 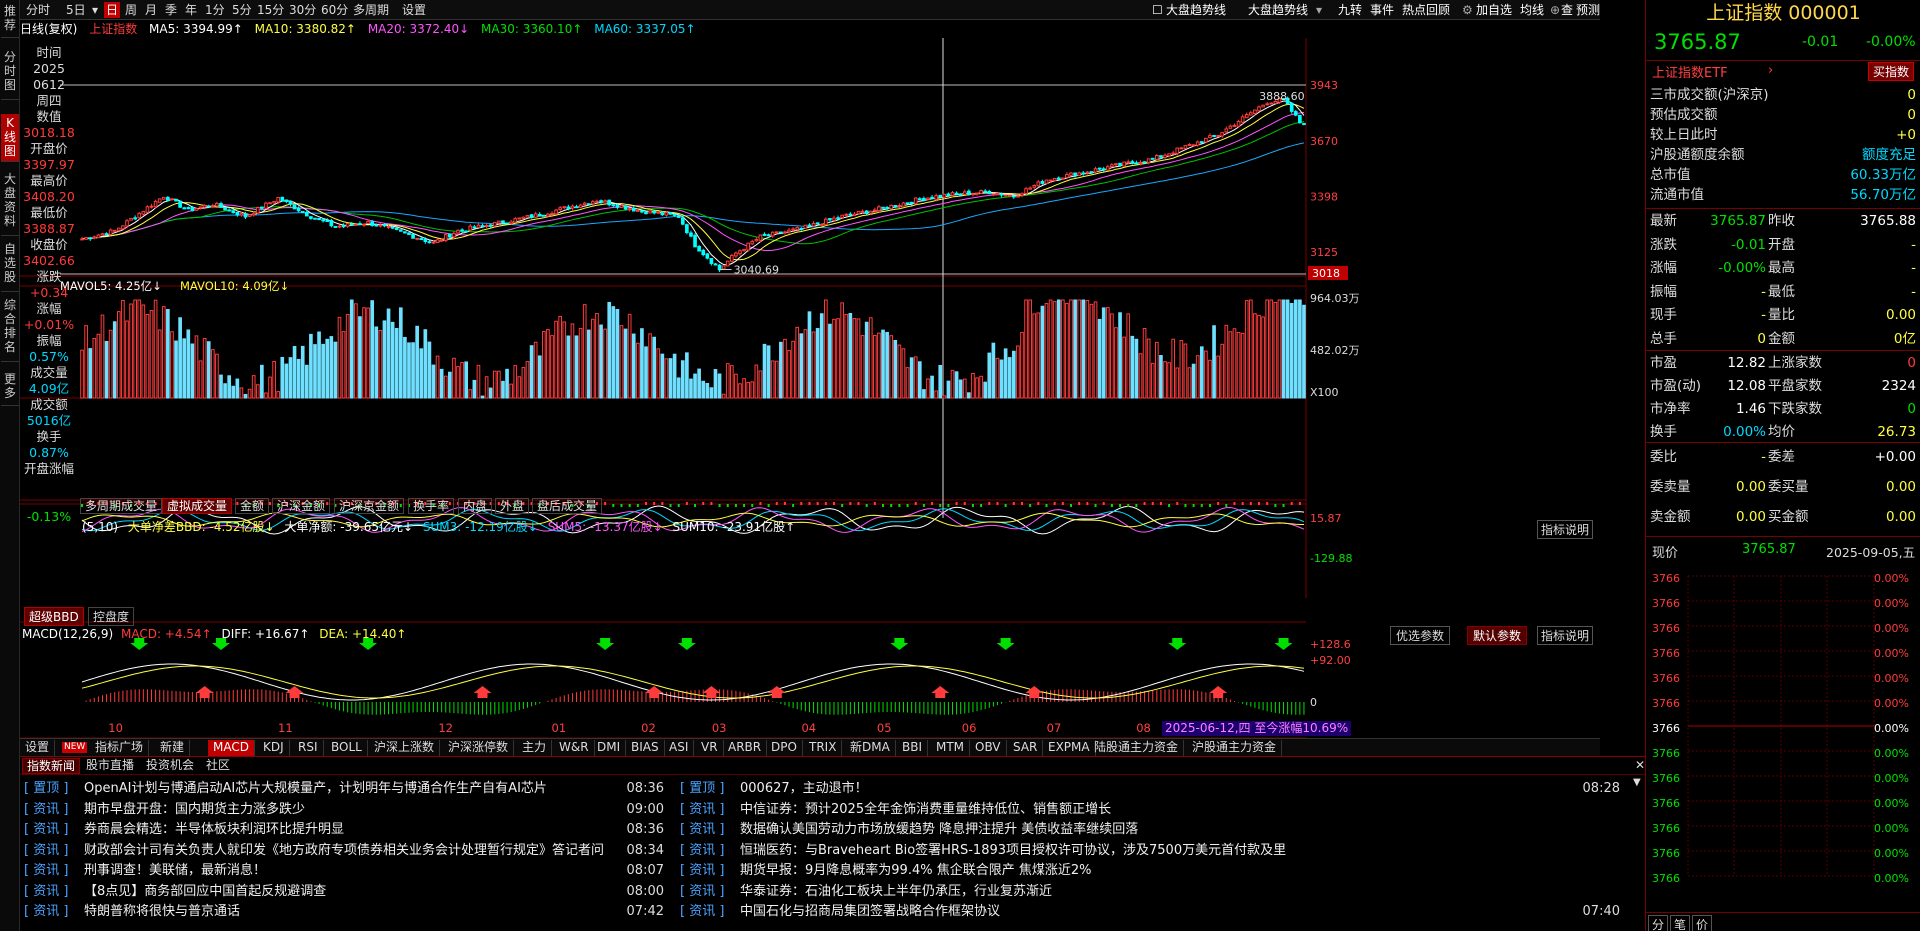 What do you see at coordinates (1497, 635) in the screenshot?
I see `macd-default-params-button: 默认参数` at bounding box center [1497, 635].